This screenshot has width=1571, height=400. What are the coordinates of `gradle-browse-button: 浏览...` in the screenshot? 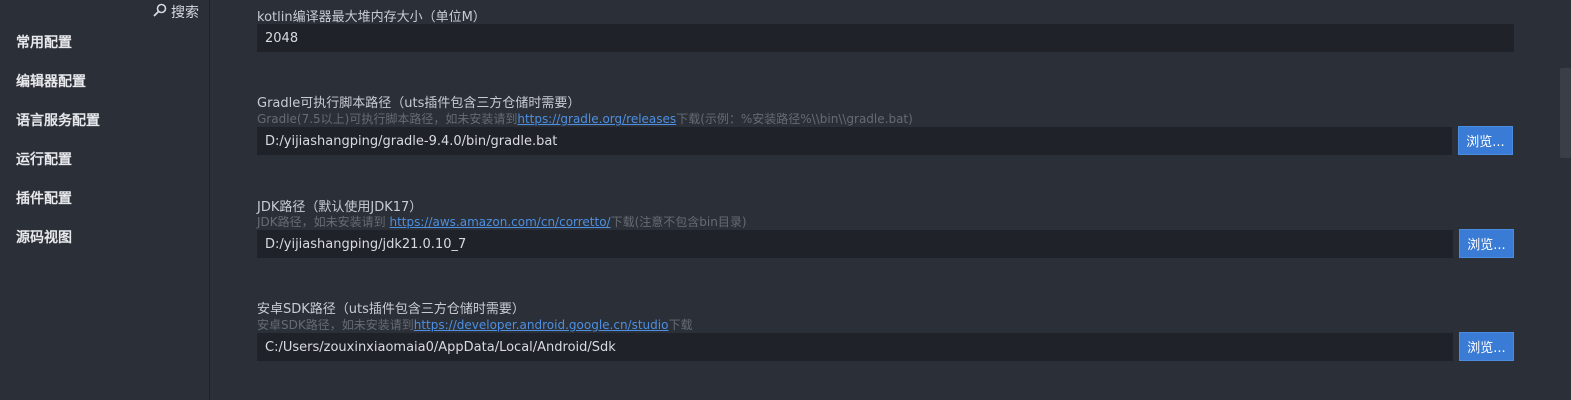 It's located at (1485, 140).